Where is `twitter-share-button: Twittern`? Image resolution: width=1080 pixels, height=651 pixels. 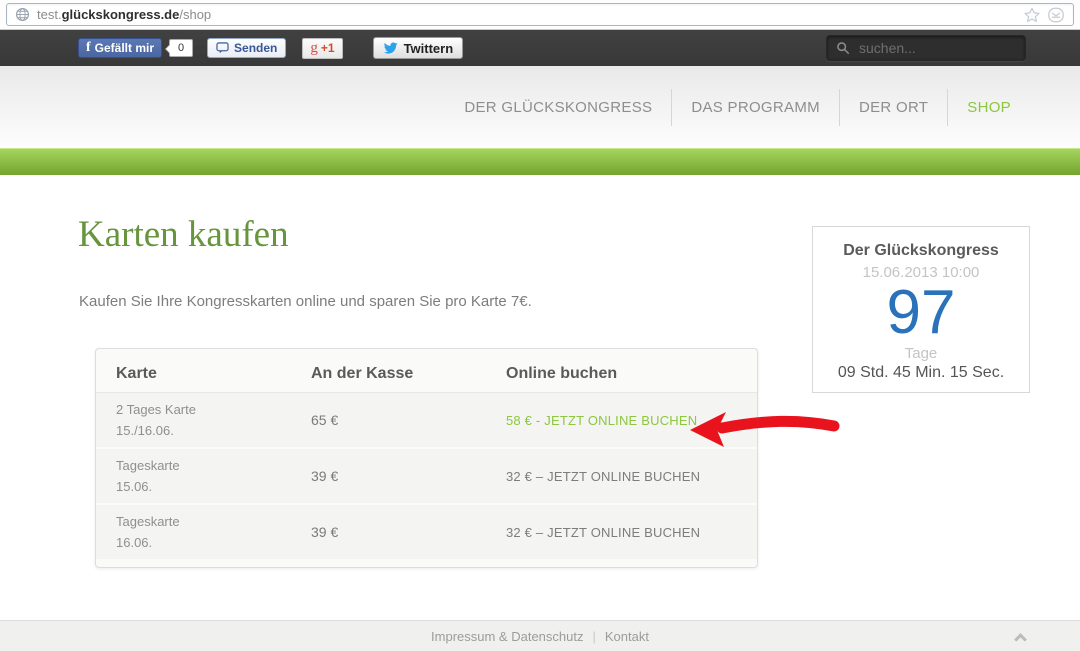 twitter-share-button: Twittern is located at coordinates (418, 48).